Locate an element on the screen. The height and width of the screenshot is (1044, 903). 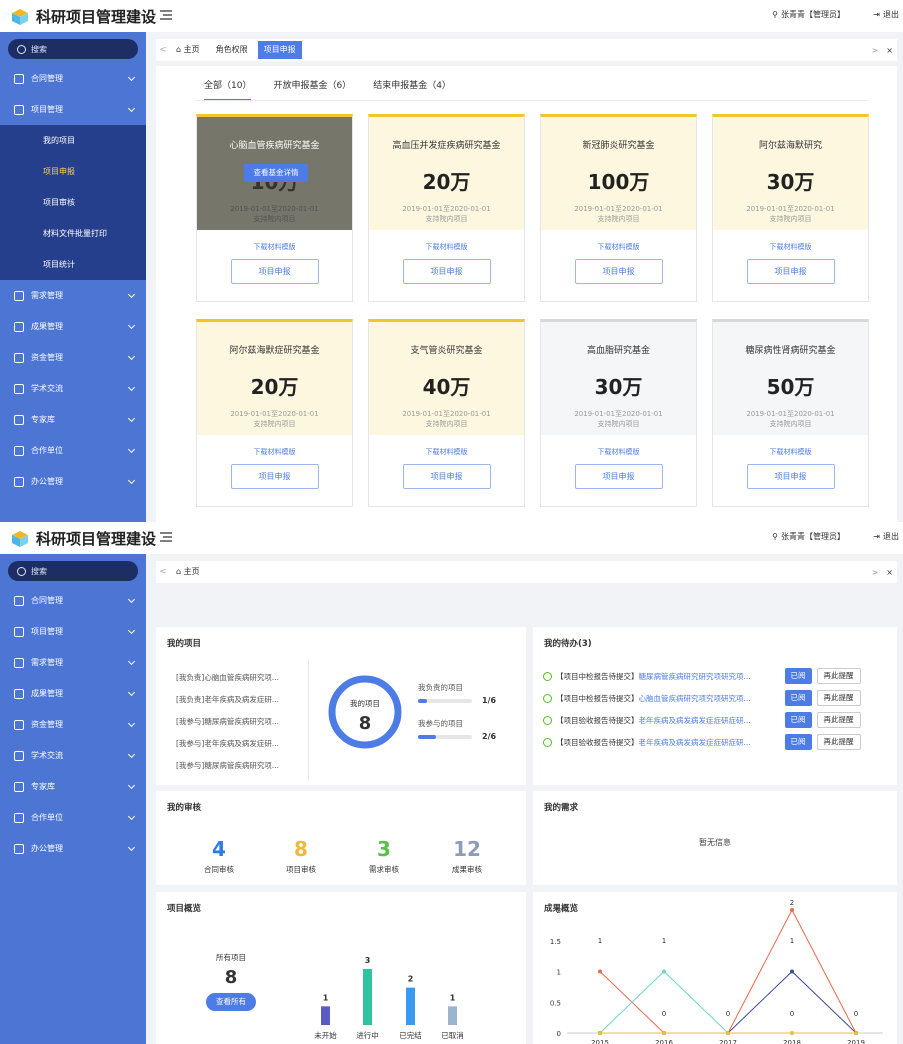
tab: 项目申报 is located at coordinates (279, 50).